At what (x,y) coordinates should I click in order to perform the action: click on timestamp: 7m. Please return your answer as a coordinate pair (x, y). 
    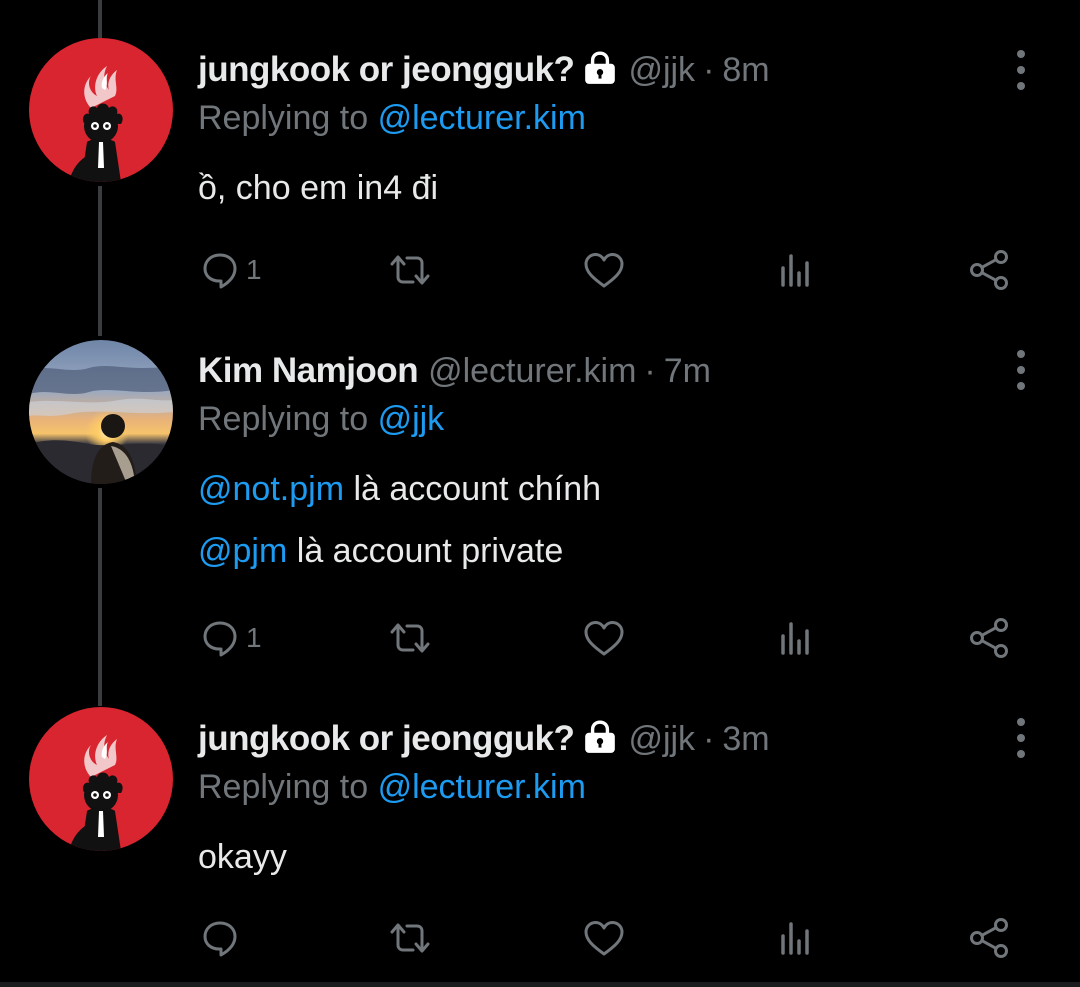
    Looking at the image, I should click on (687, 371).